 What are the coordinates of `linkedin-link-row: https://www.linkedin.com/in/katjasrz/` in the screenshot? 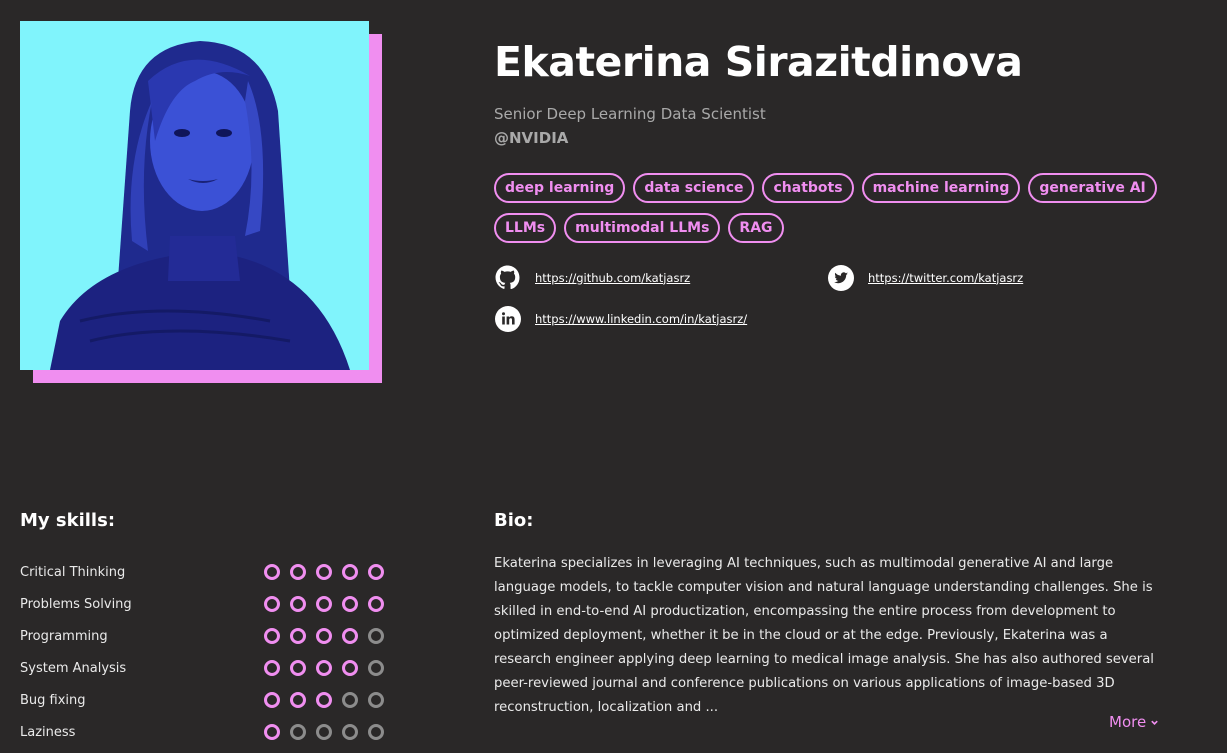 It's located at (620, 318).